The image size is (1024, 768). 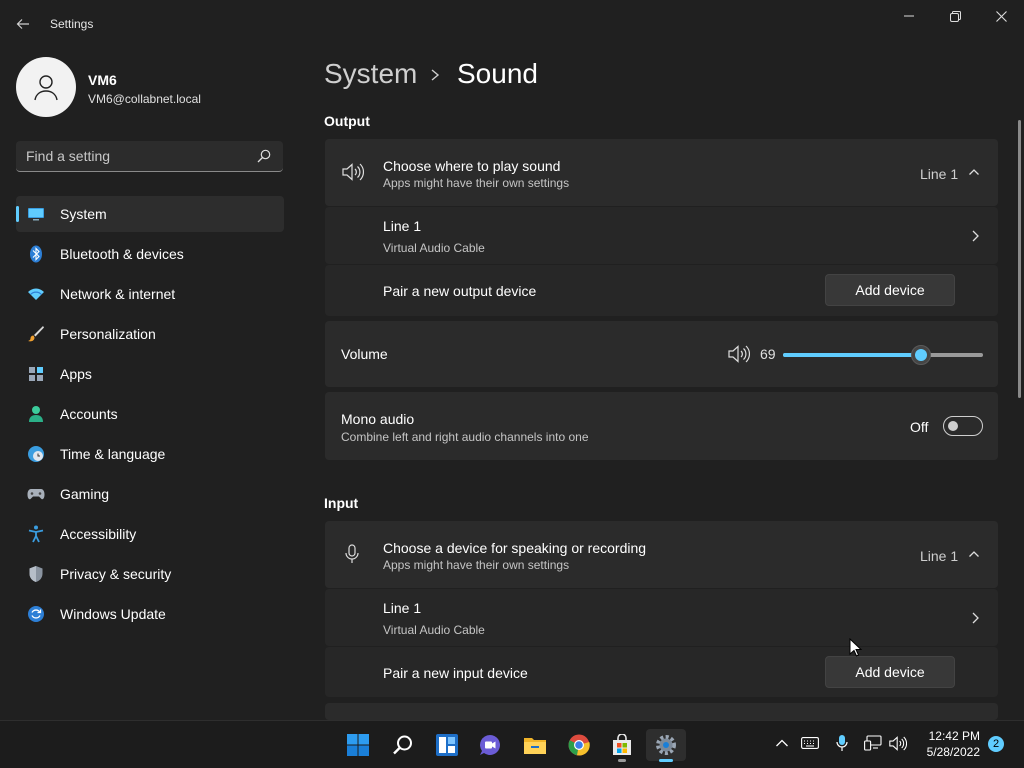 What do you see at coordinates (476, 183) in the screenshot?
I see `output-choose-subtitle: Apps might have their own settings` at bounding box center [476, 183].